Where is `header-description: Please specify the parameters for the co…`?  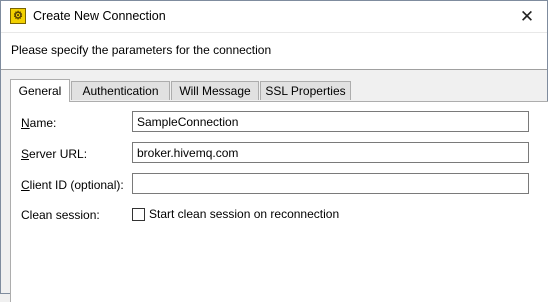
header-description: Please specify the parameters for the co… is located at coordinates (141, 50).